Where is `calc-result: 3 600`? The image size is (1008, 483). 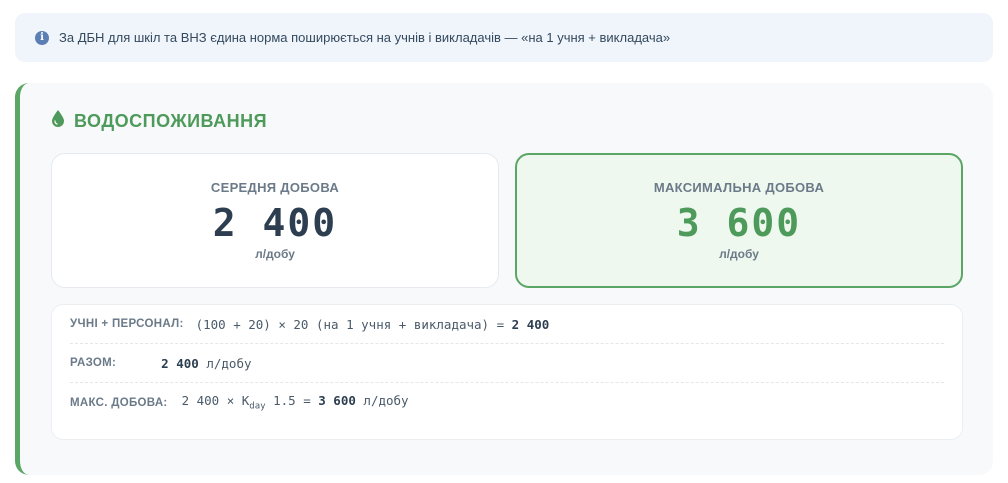
calc-result: 3 600 is located at coordinates (337, 401).